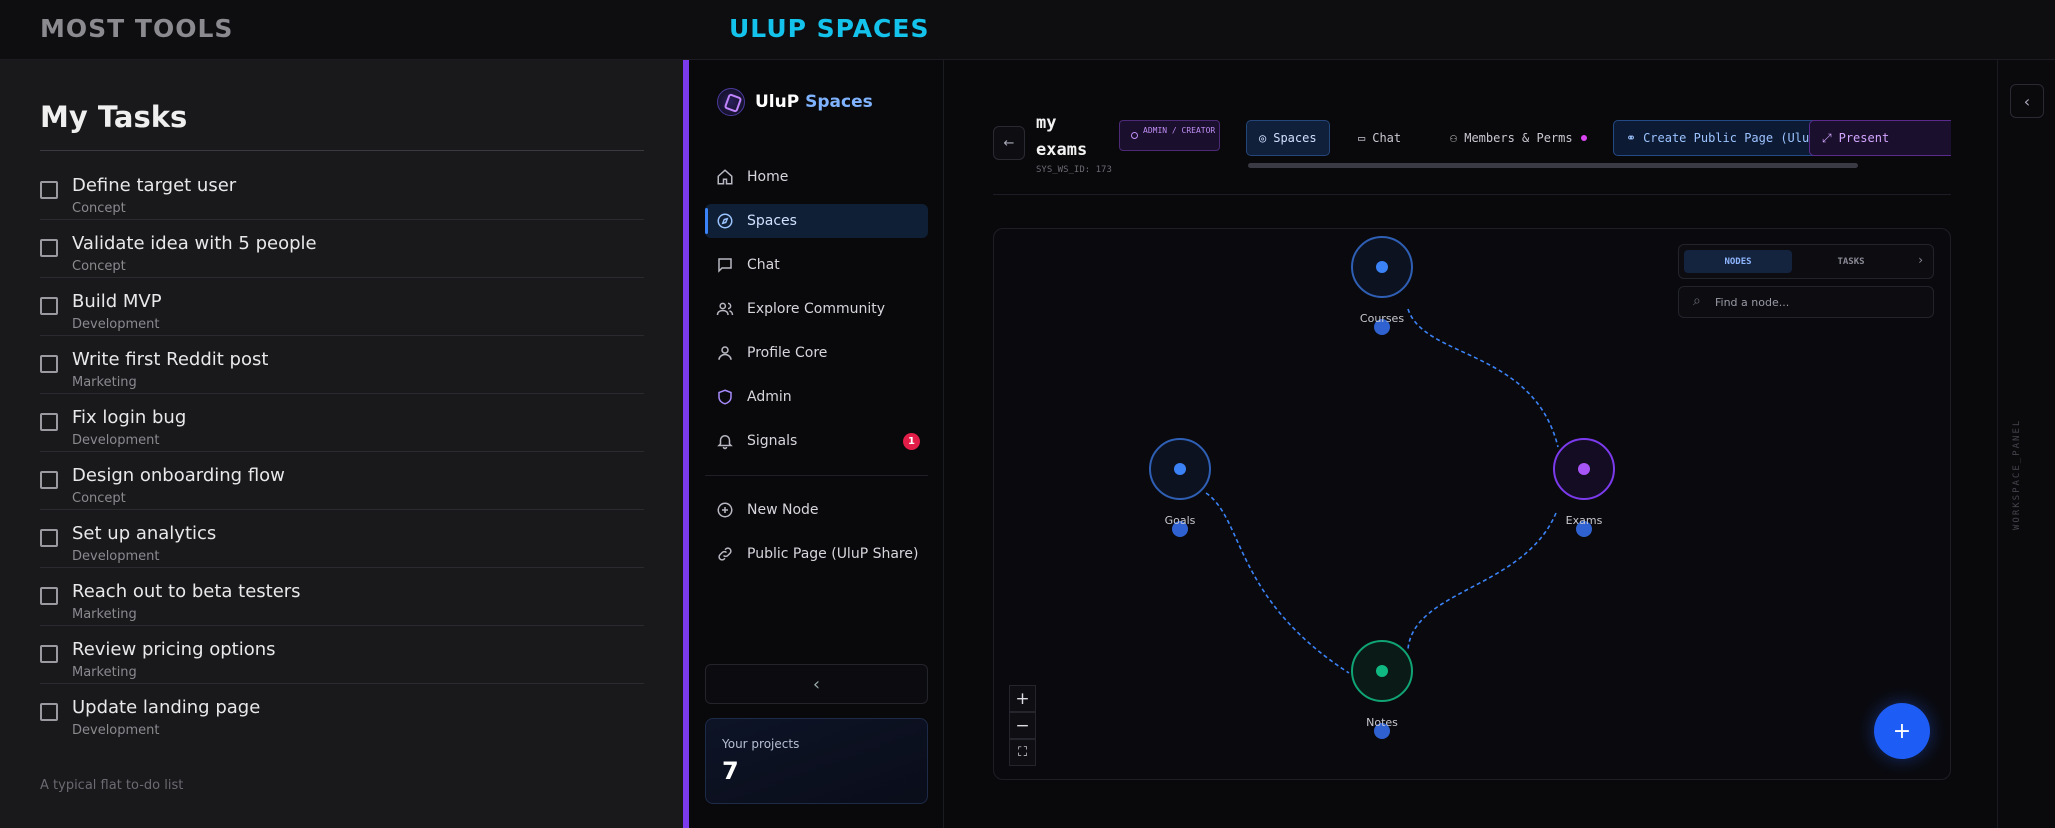 This screenshot has width=2055, height=828. What do you see at coordinates (1920, 260) in the screenshot?
I see `chevron-right-icon: ›` at bounding box center [1920, 260].